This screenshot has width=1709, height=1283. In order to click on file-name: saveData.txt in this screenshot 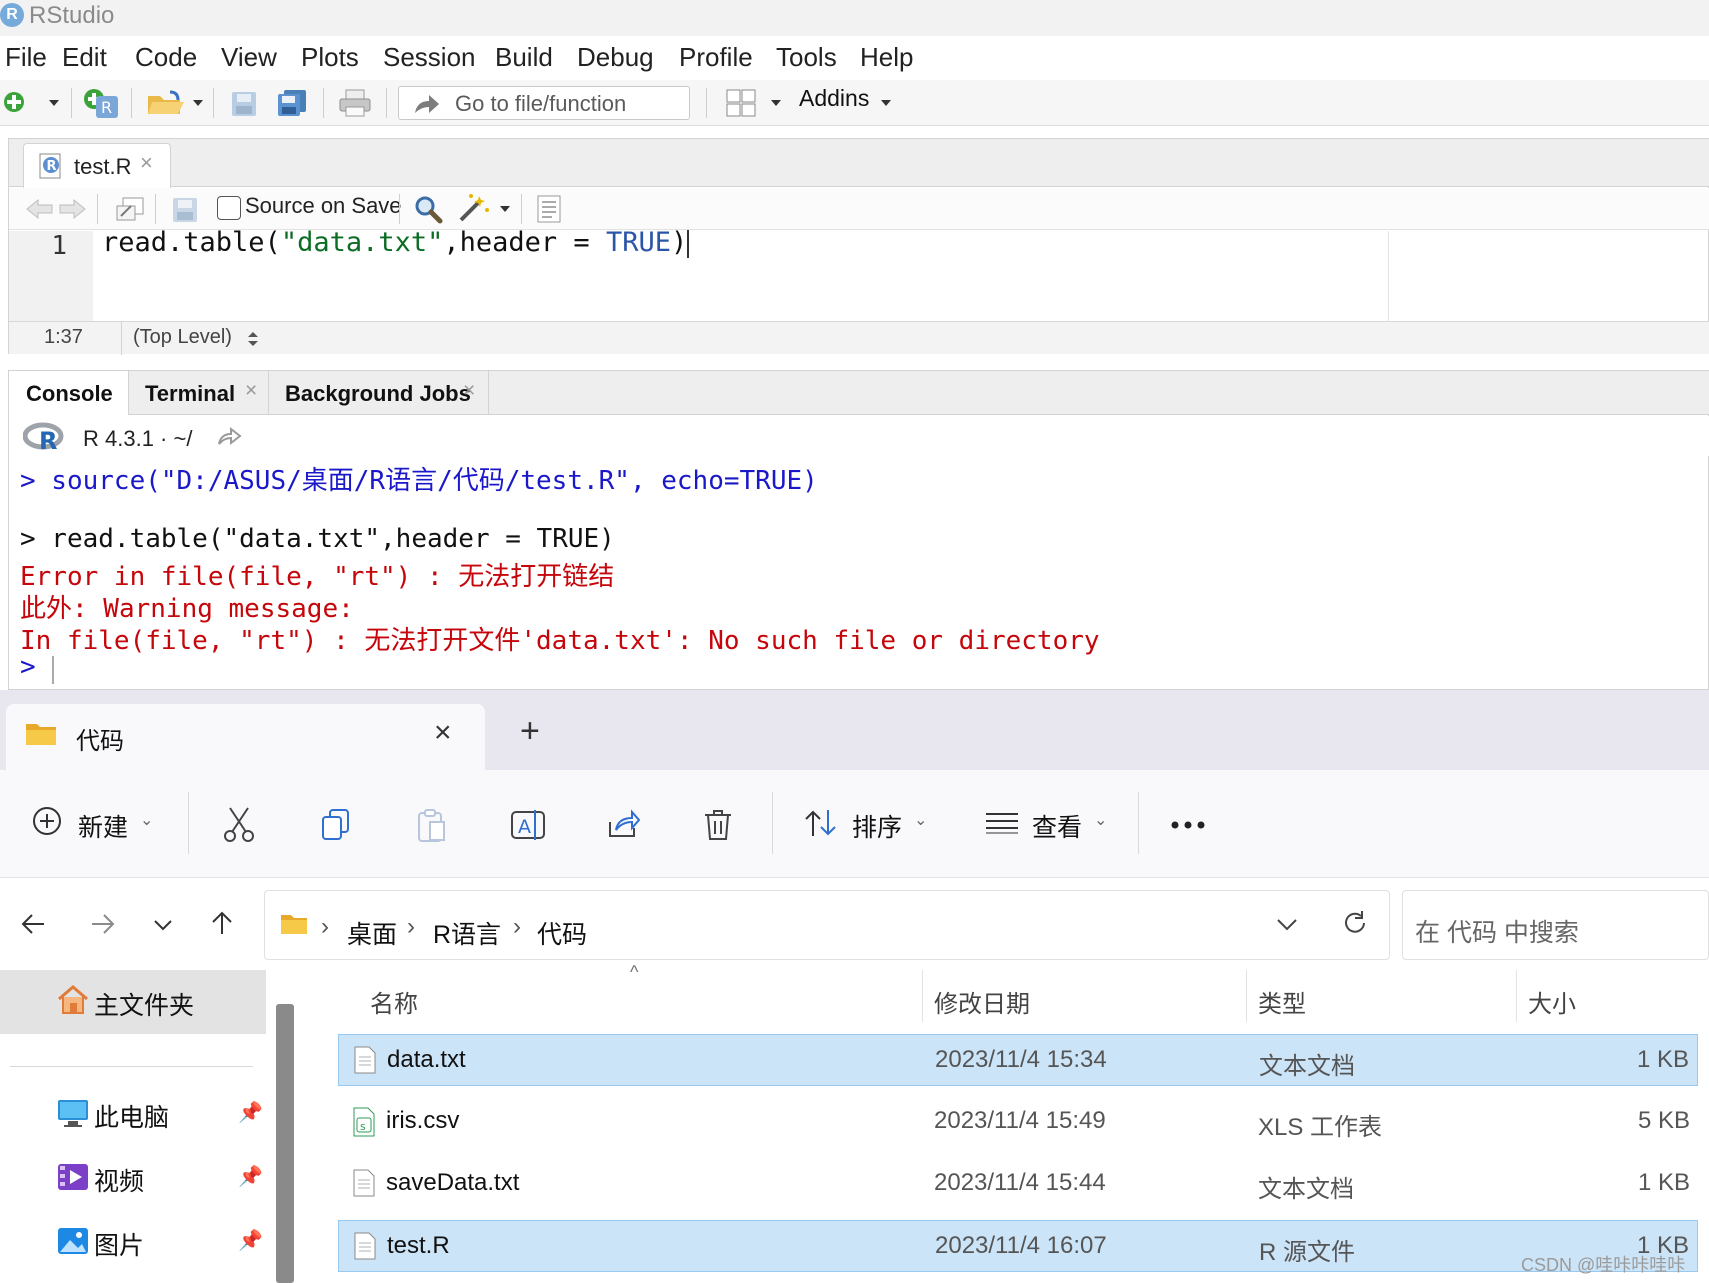, I will do `click(453, 1182)`.